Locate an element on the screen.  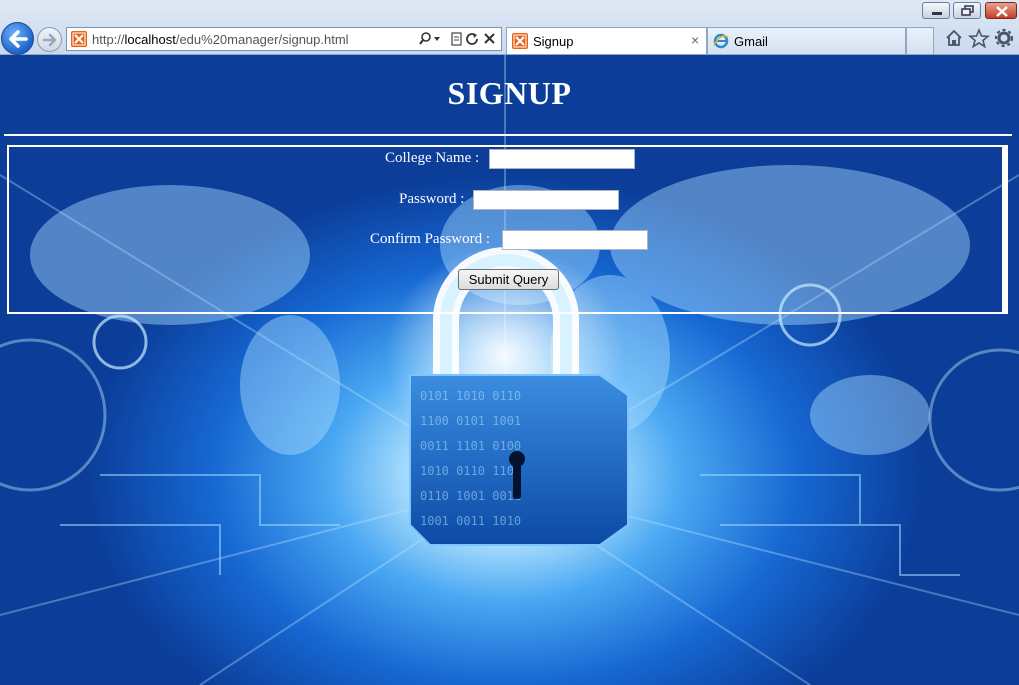
address-bar-icons is located at coordinates (459, 39).